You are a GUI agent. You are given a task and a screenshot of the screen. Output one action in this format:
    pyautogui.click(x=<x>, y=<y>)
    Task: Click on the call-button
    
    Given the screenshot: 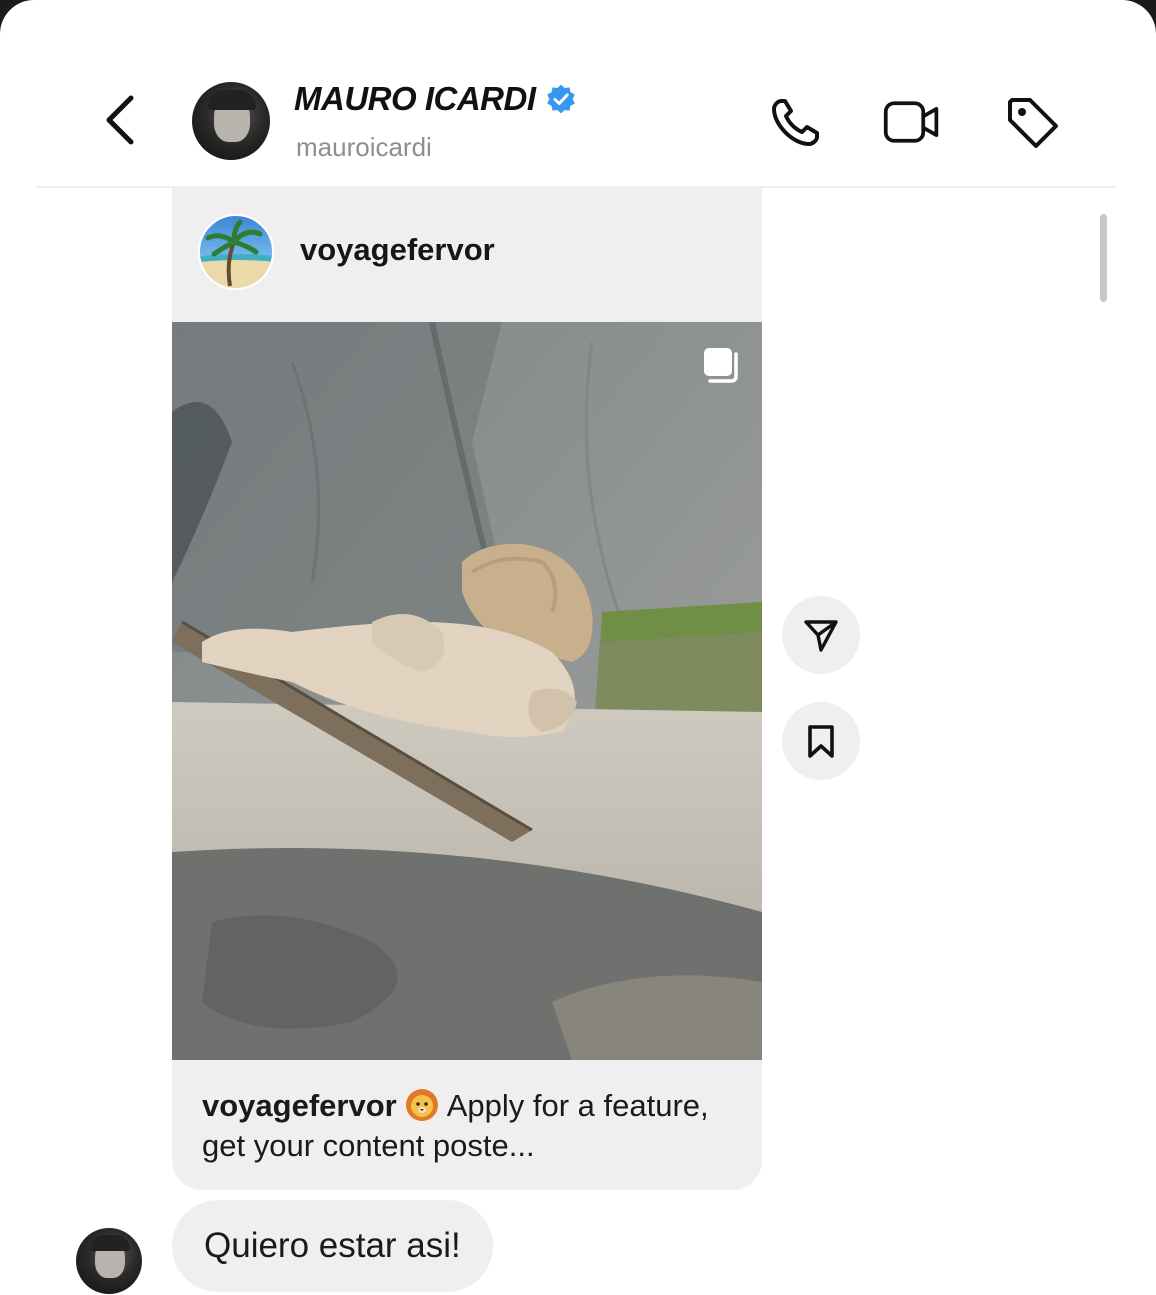 What is the action you would take?
    pyautogui.click(x=796, y=122)
    